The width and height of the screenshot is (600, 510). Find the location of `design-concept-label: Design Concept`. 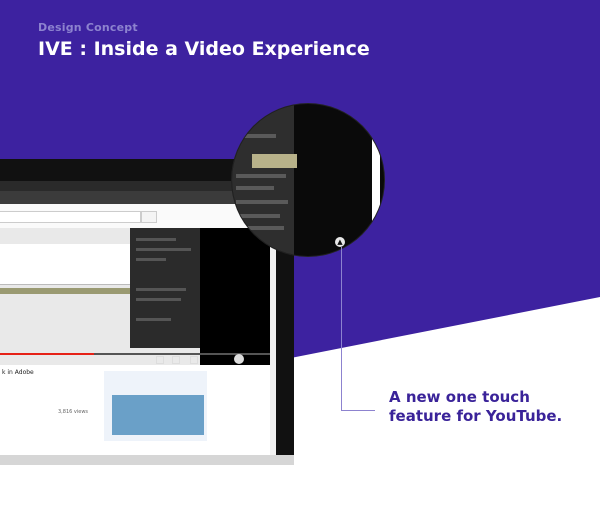

design-concept-label: Design Concept is located at coordinates (88, 27).